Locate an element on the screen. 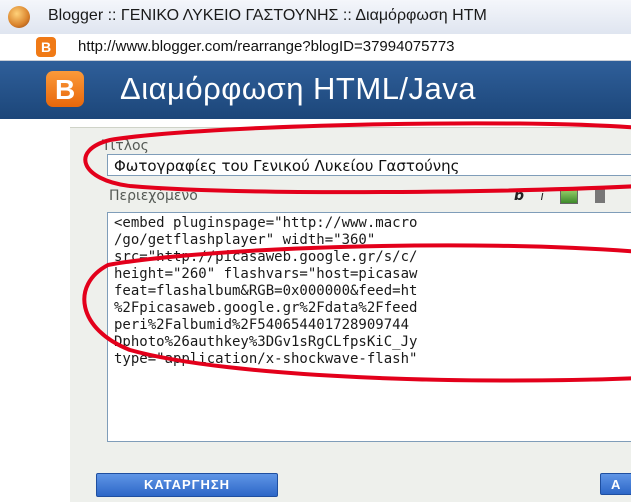  code-line: /go/getflashplayer" width="360" is located at coordinates (245, 240).